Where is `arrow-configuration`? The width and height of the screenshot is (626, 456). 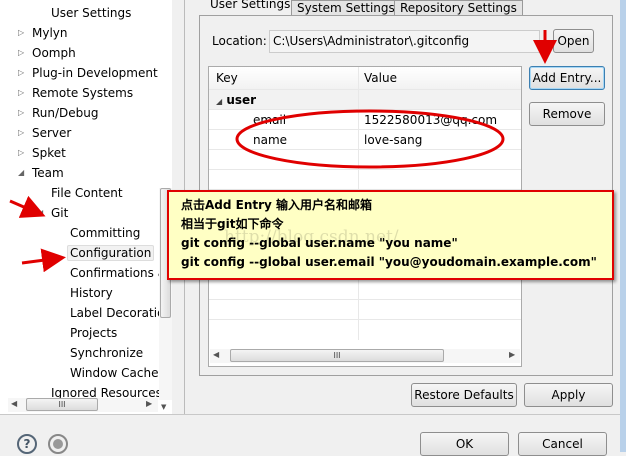
arrow-configuration is located at coordinates (43, 260).